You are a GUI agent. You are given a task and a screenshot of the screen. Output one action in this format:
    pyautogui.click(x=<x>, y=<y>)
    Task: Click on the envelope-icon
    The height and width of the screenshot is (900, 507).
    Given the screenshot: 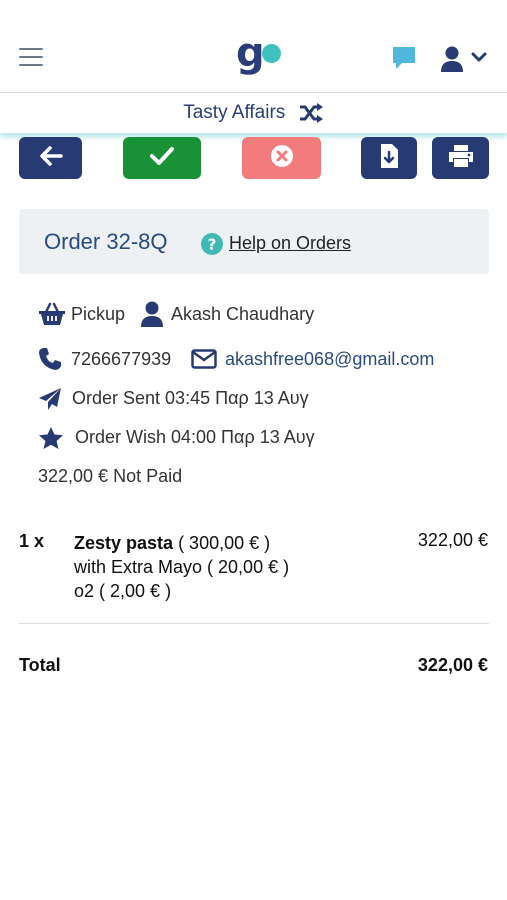 What is the action you would take?
    pyautogui.click(x=204, y=360)
    